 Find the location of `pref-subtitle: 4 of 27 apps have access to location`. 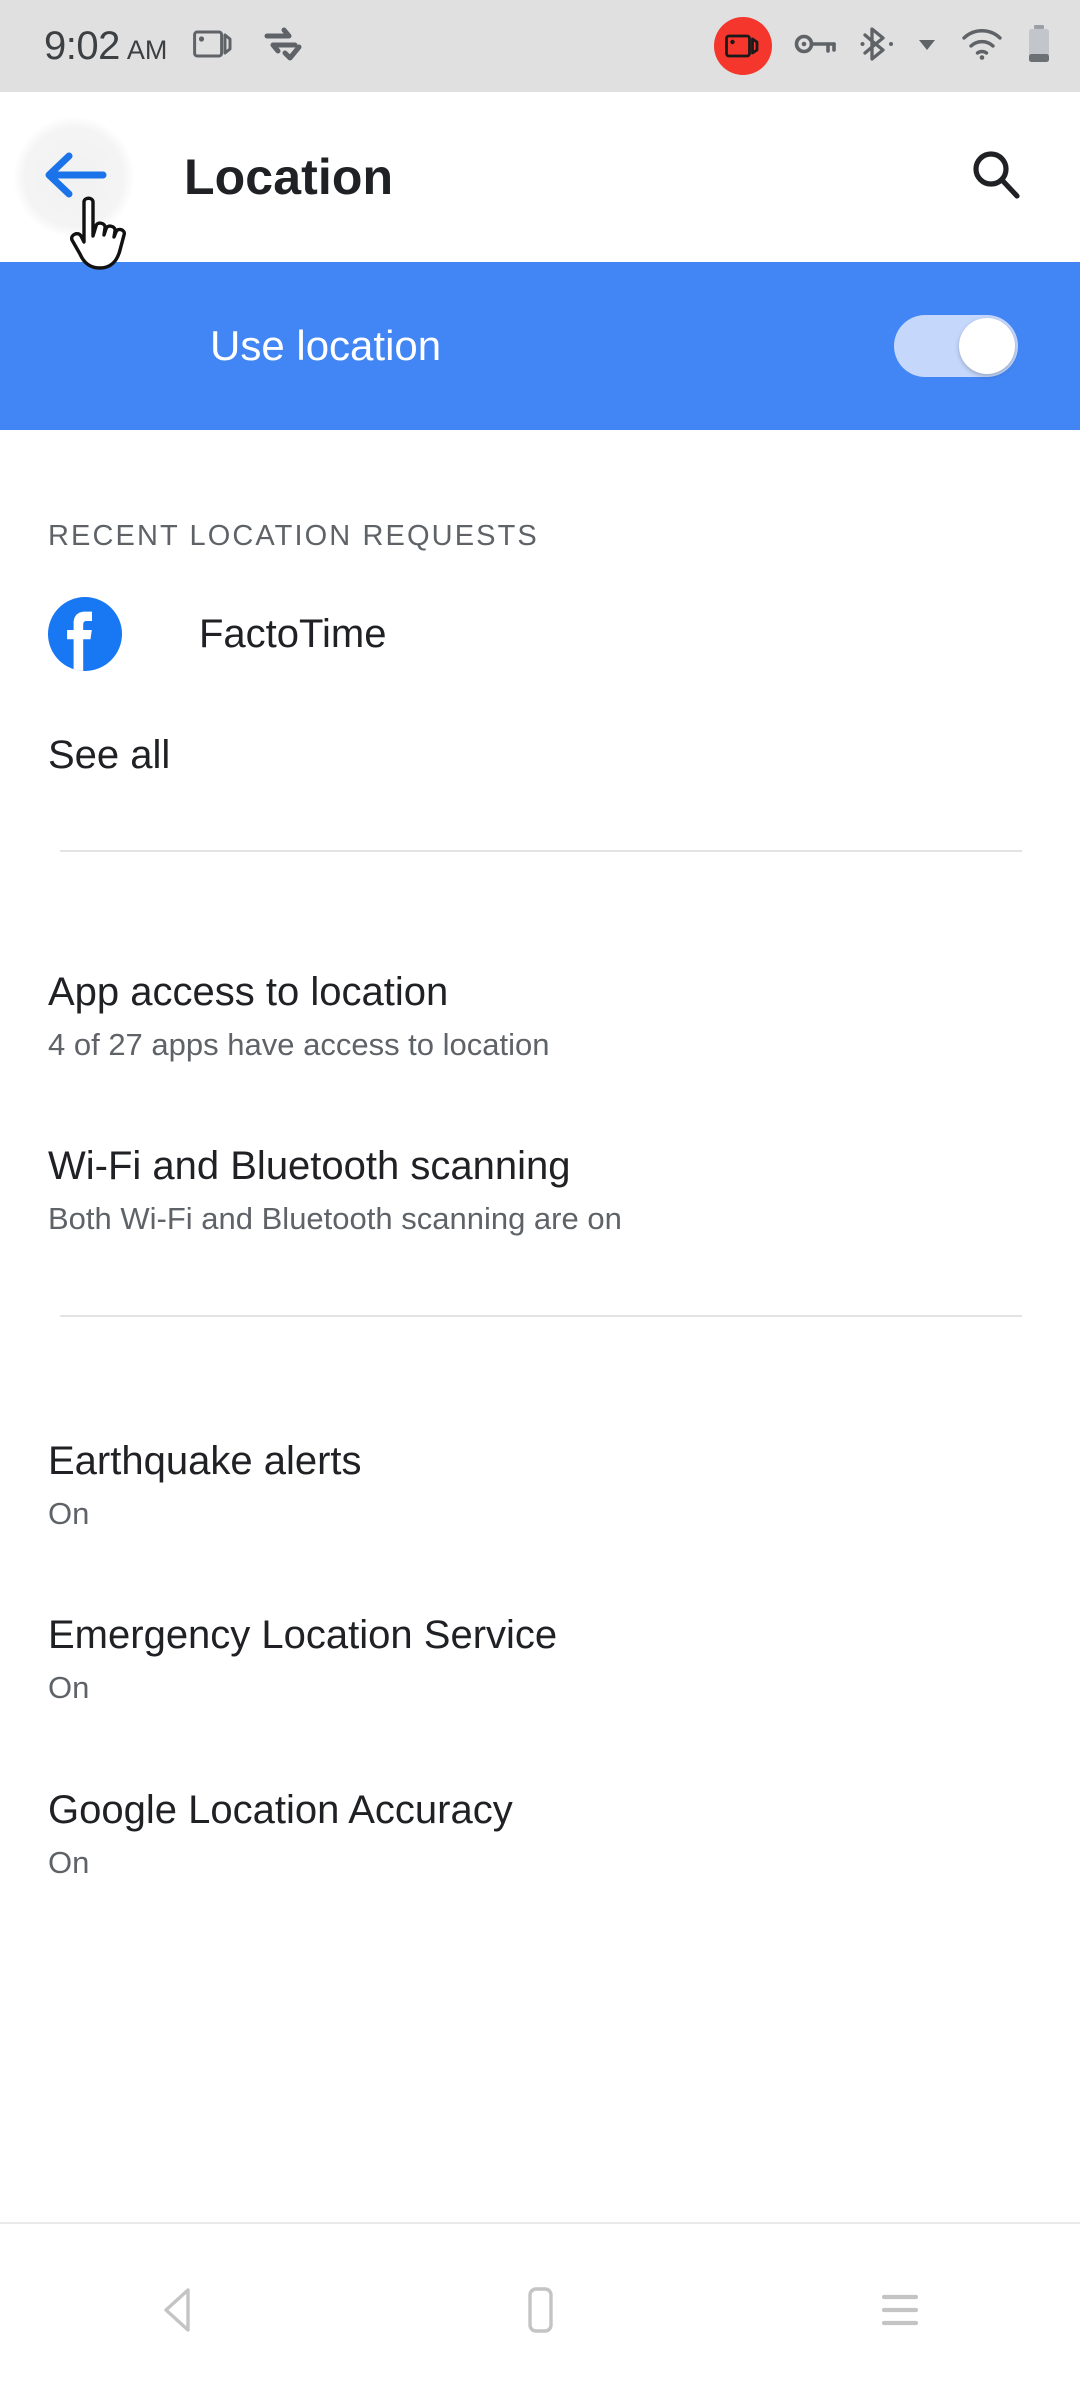

pref-subtitle: 4 of 27 apps have access to location is located at coordinates (299, 1044).